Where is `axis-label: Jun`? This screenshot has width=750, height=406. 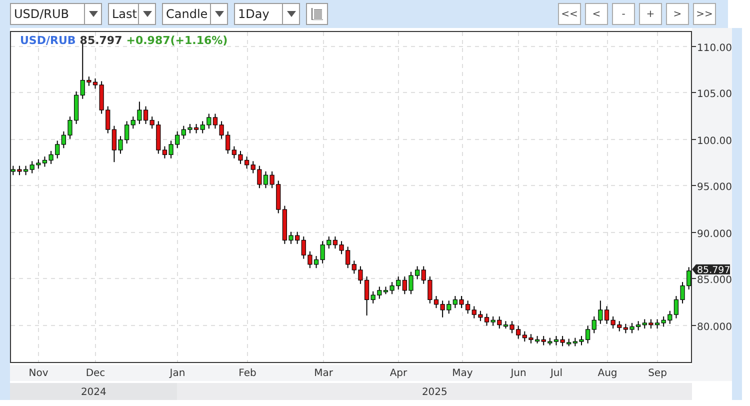
axis-label: Jun is located at coordinates (518, 373).